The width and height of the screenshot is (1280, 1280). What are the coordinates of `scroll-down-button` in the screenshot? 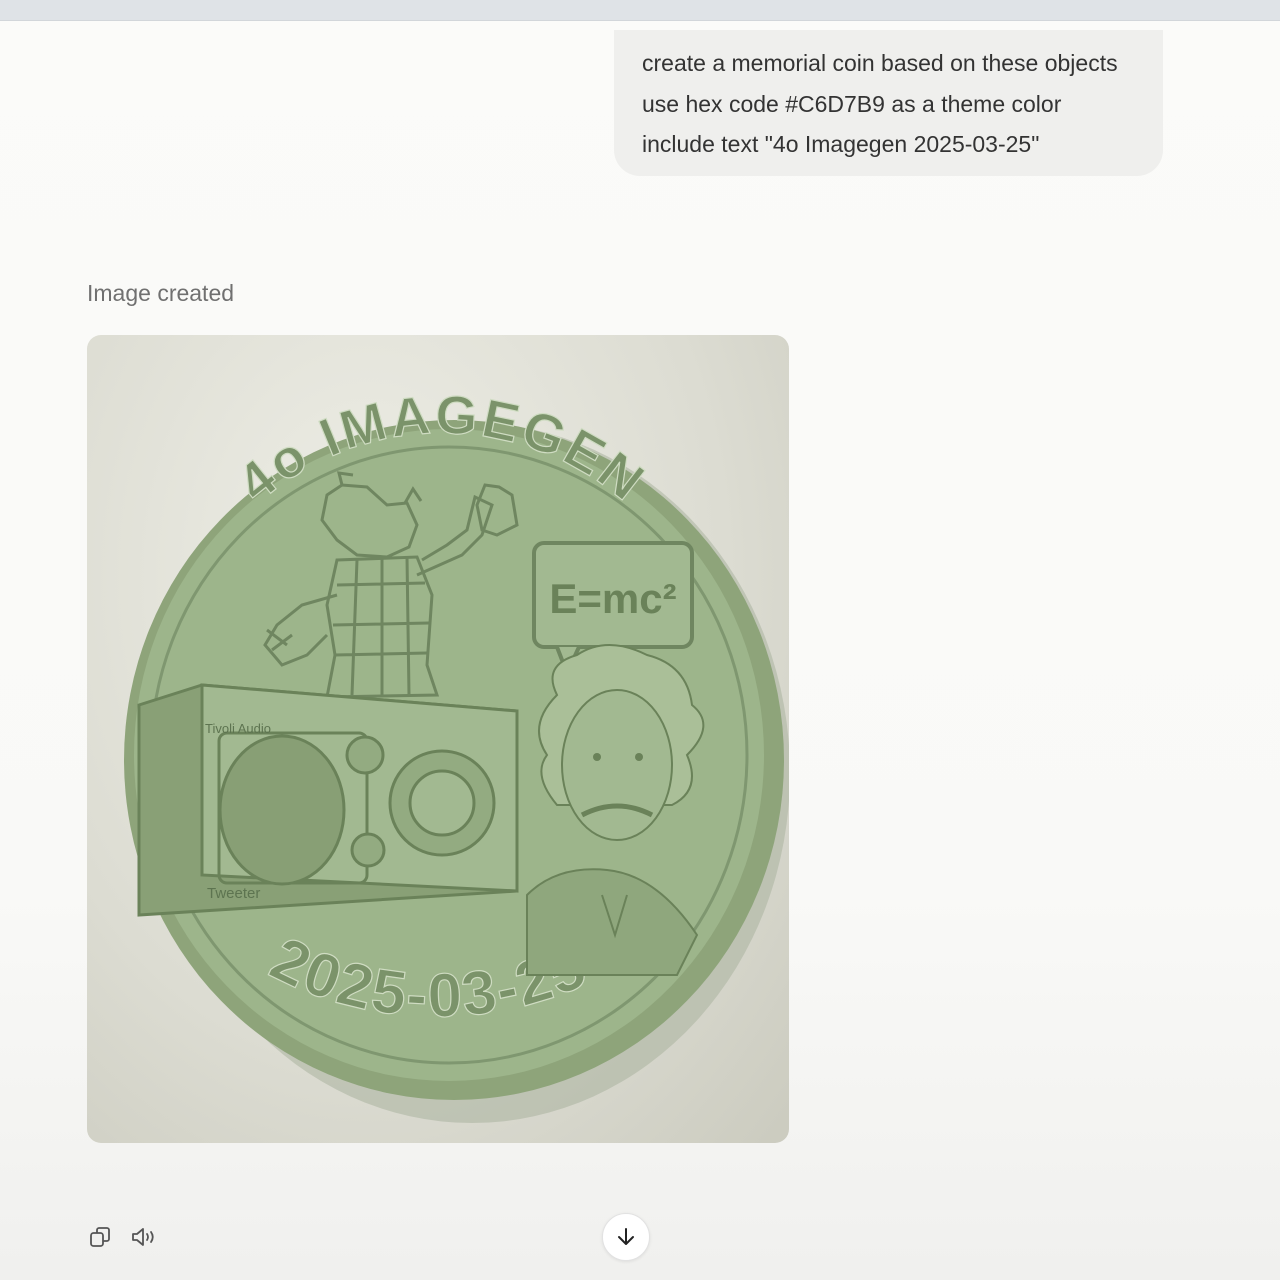 It's located at (626, 1237).